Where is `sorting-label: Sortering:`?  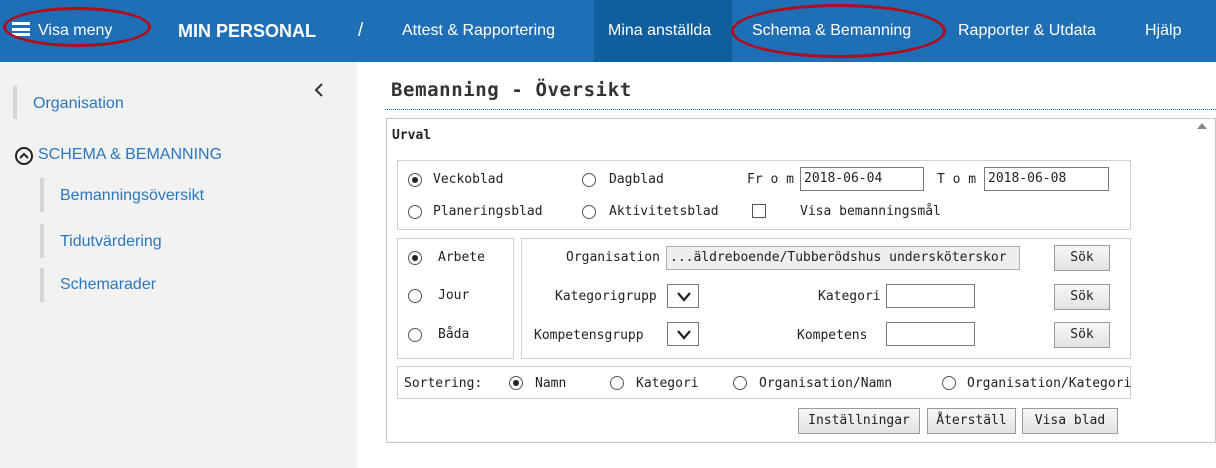
sorting-label: Sortering: is located at coordinates (443, 383).